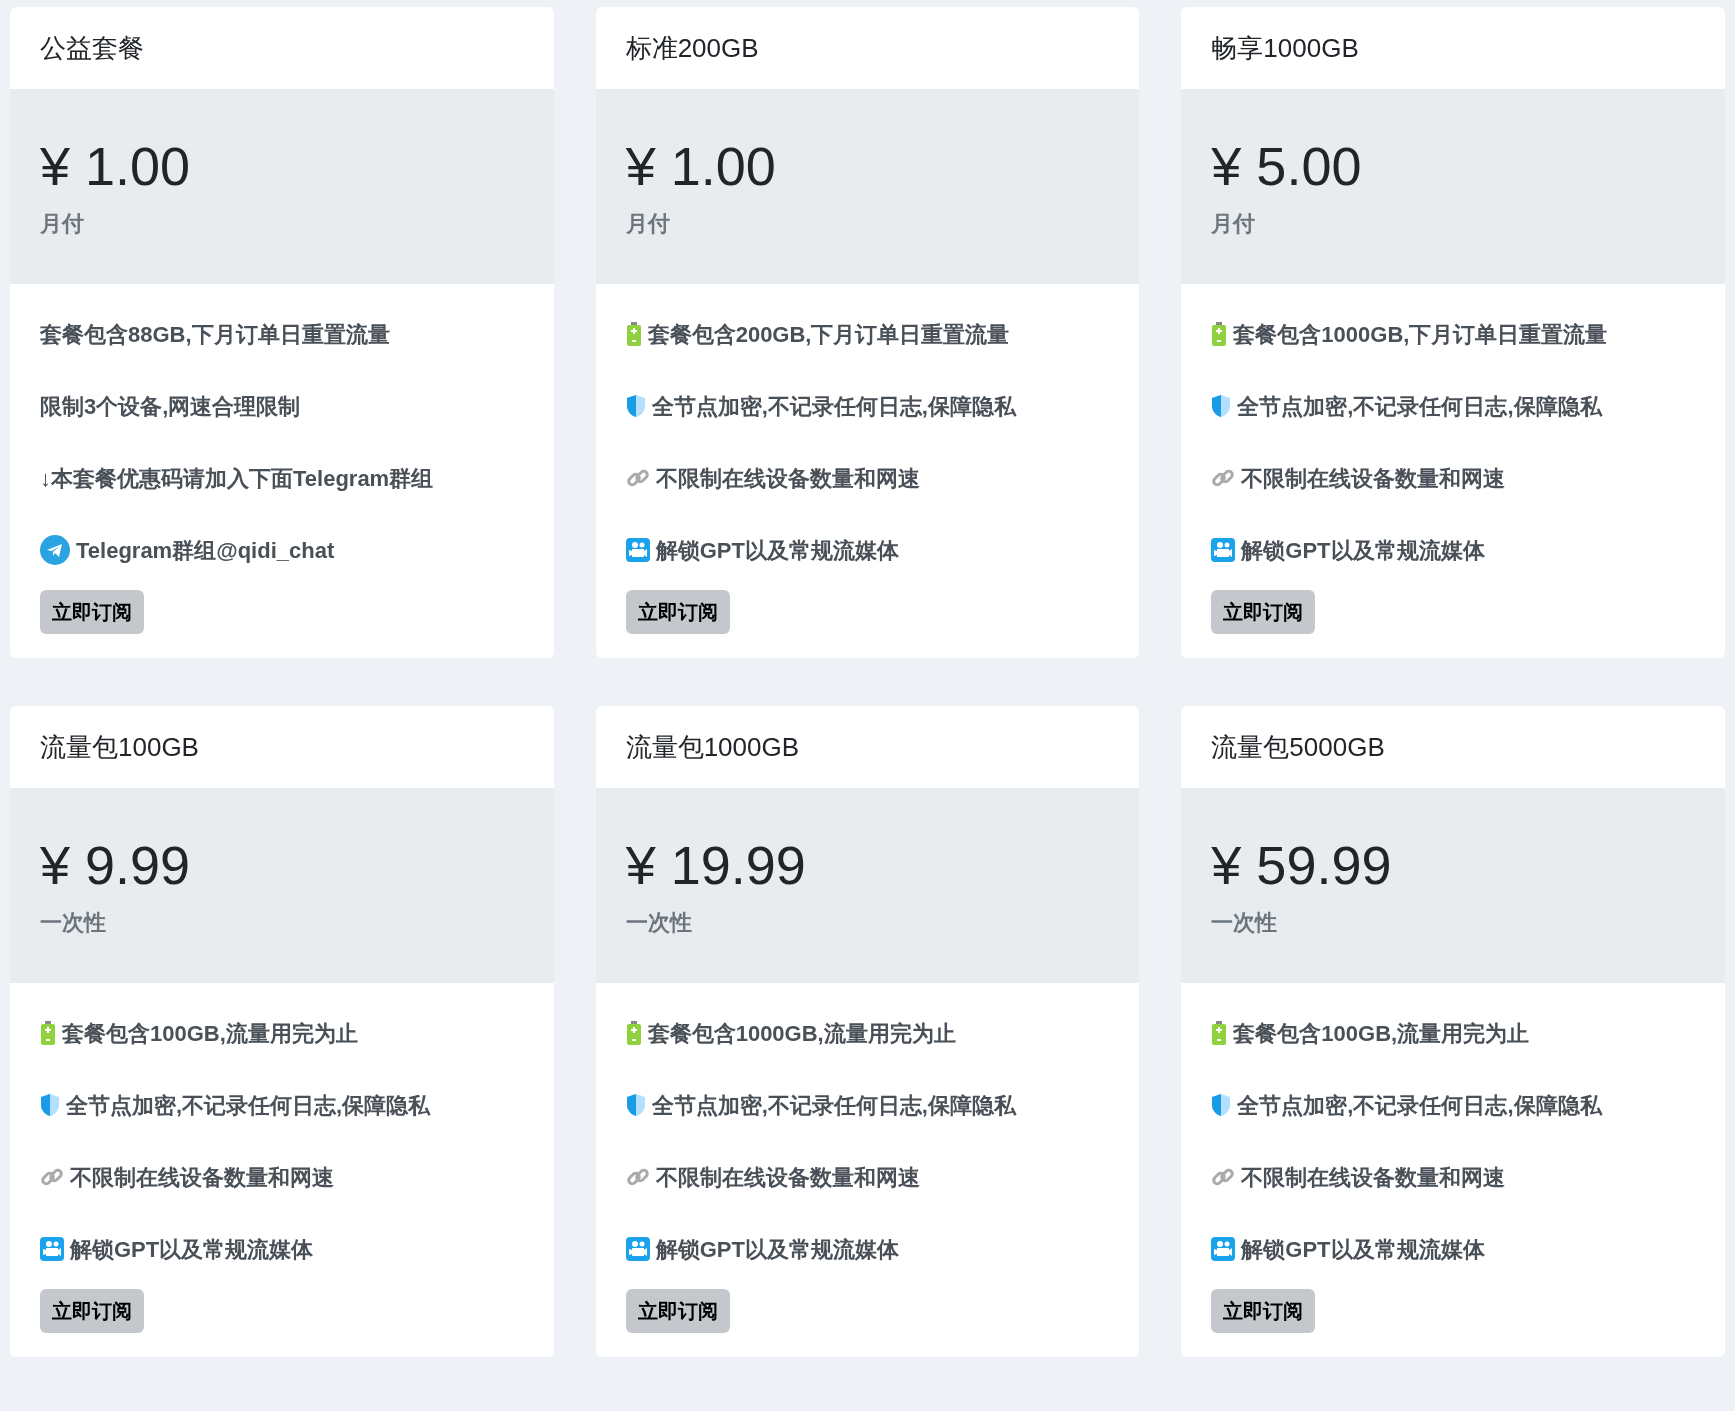 The height and width of the screenshot is (1411, 1735). I want to click on plan-name: 流量包1000GB, so click(712, 747).